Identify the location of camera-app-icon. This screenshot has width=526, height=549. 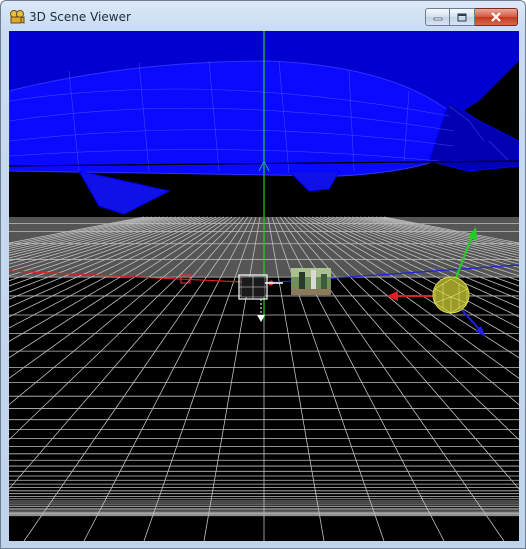
(17, 17).